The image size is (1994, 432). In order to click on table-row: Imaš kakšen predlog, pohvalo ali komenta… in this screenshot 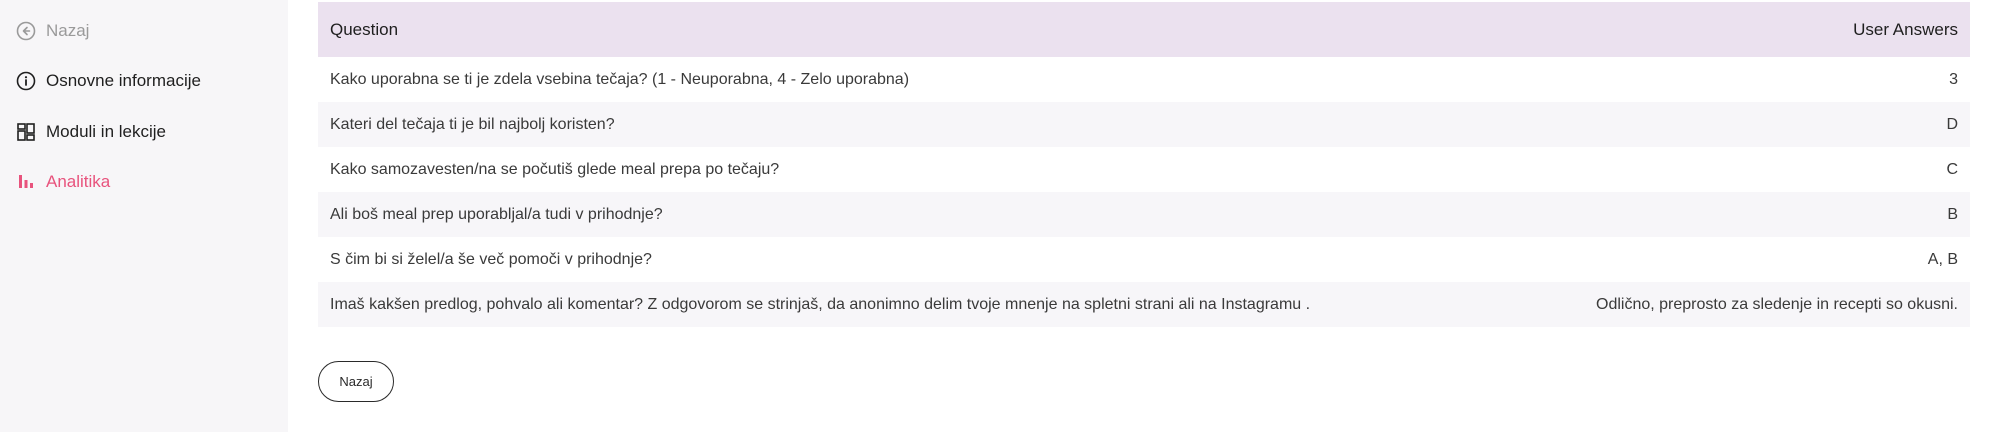, I will do `click(1144, 304)`.